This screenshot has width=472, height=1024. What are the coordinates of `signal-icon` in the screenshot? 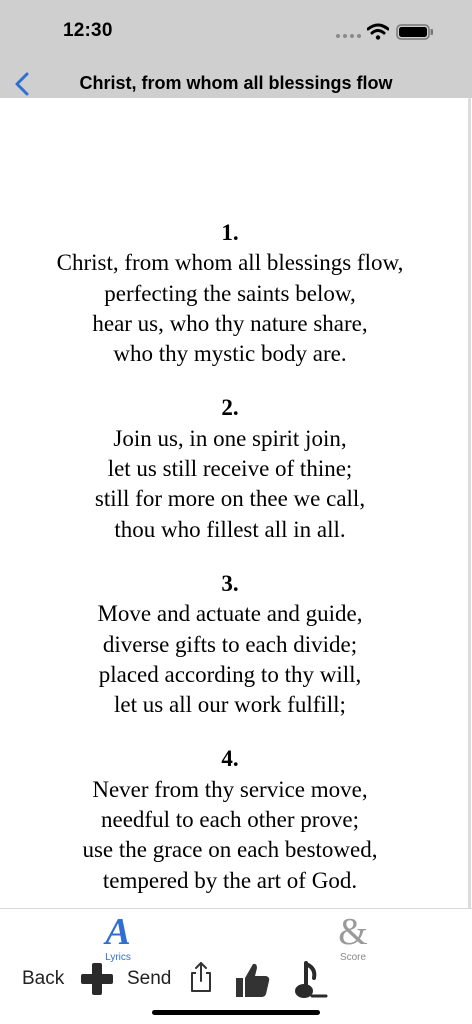 It's located at (348, 36).